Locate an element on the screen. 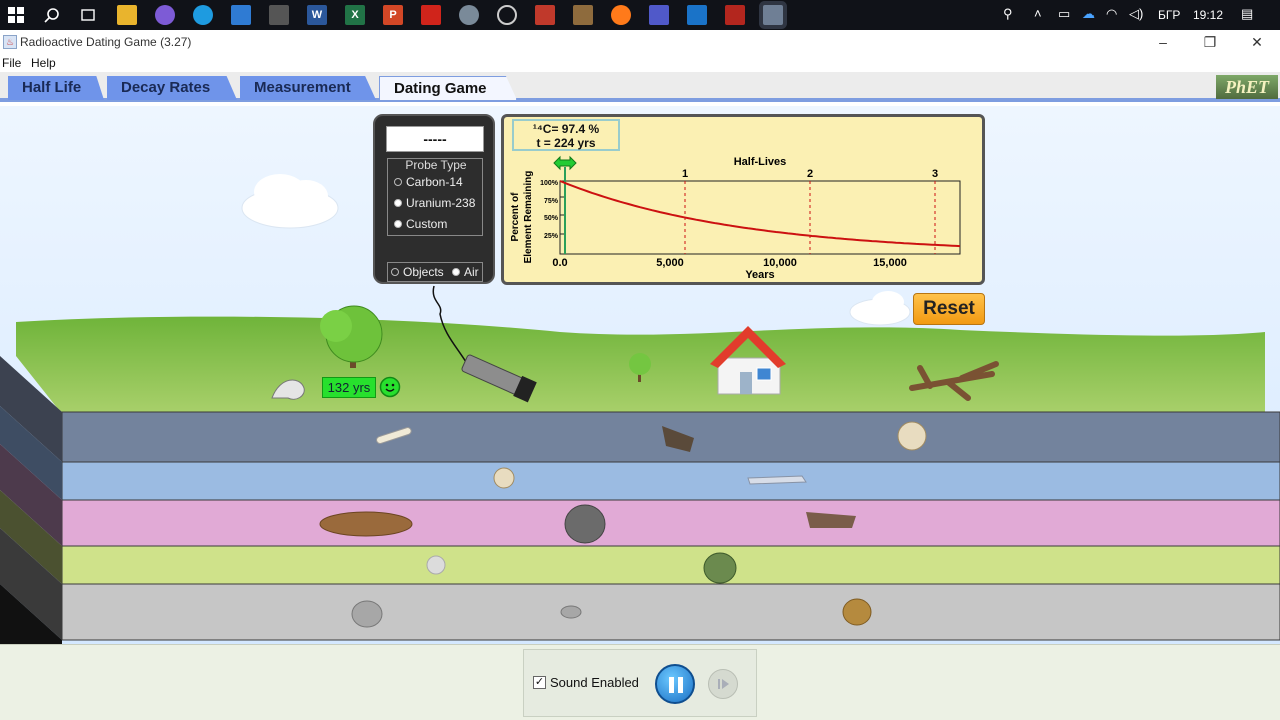  people-icon: ⚲ is located at coordinates (1008, 14).